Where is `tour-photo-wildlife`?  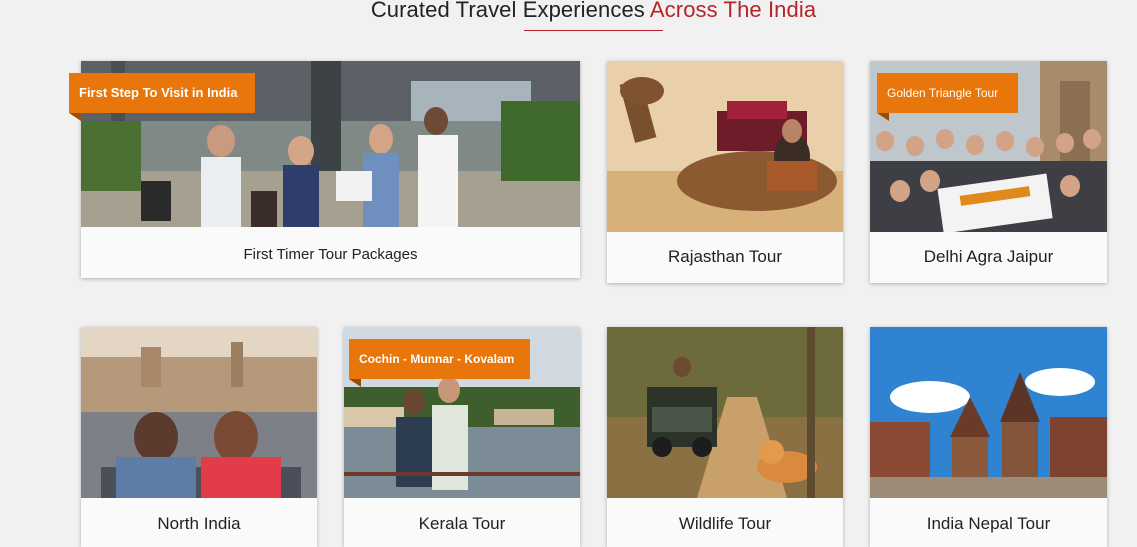 tour-photo-wildlife is located at coordinates (725, 412).